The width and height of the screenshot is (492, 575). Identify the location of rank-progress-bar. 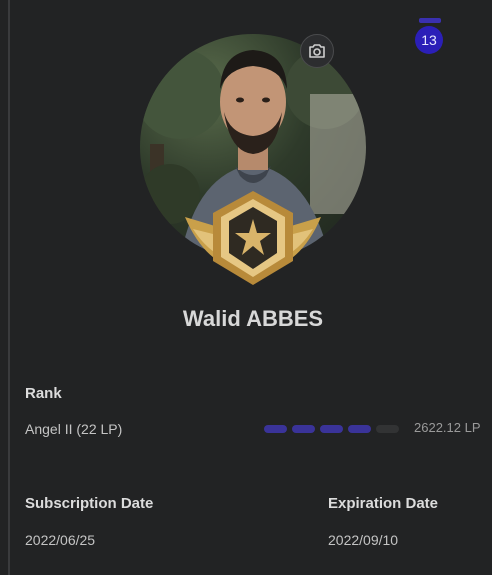
(331, 429).